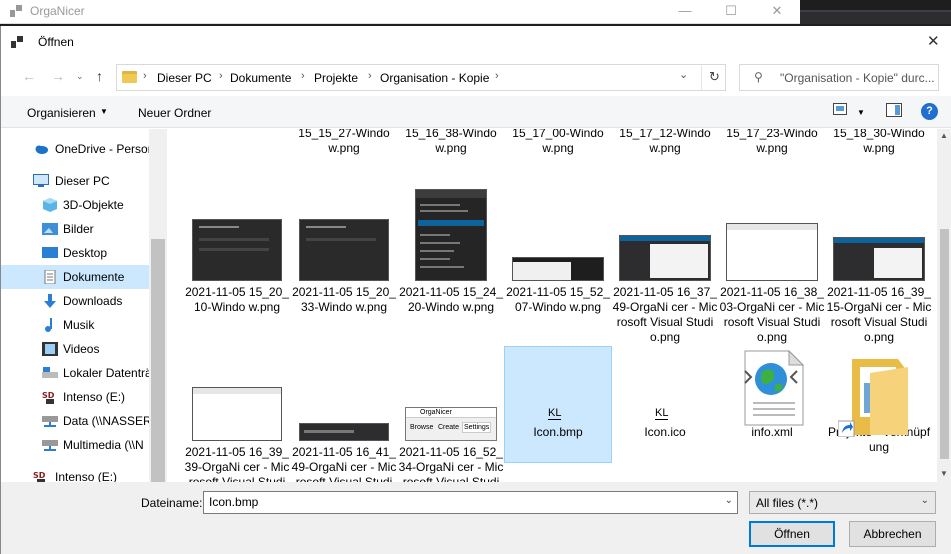 Image resolution: width=951 pixels, height=554 pixels. What do you see at coordinates (237, 299) in the screenshot?
I see `file-name: 2021-11-05 15_20_10-Windo w.png` at bounding box center [237, 299].